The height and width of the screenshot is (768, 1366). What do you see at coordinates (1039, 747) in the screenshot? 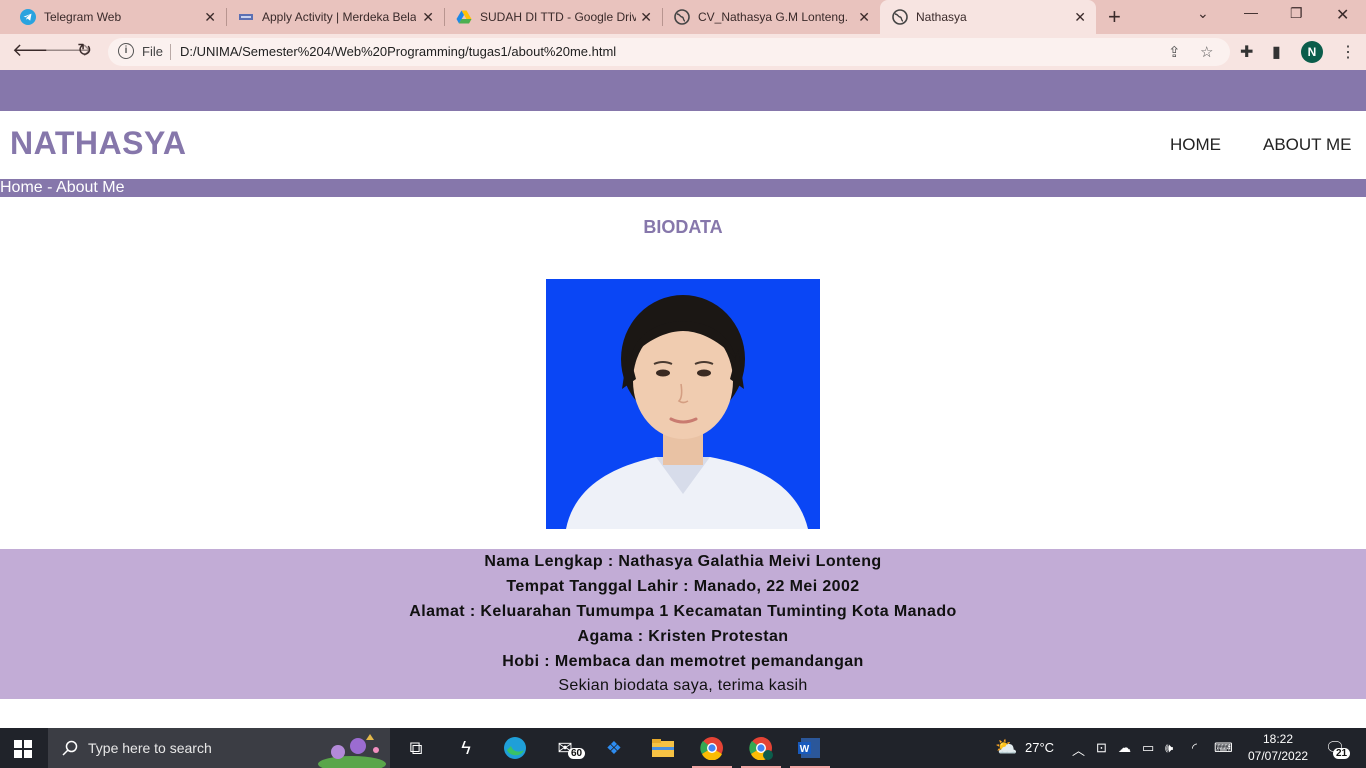
I see `weather-temp: 27°C` at bounding box center [1039, 747].